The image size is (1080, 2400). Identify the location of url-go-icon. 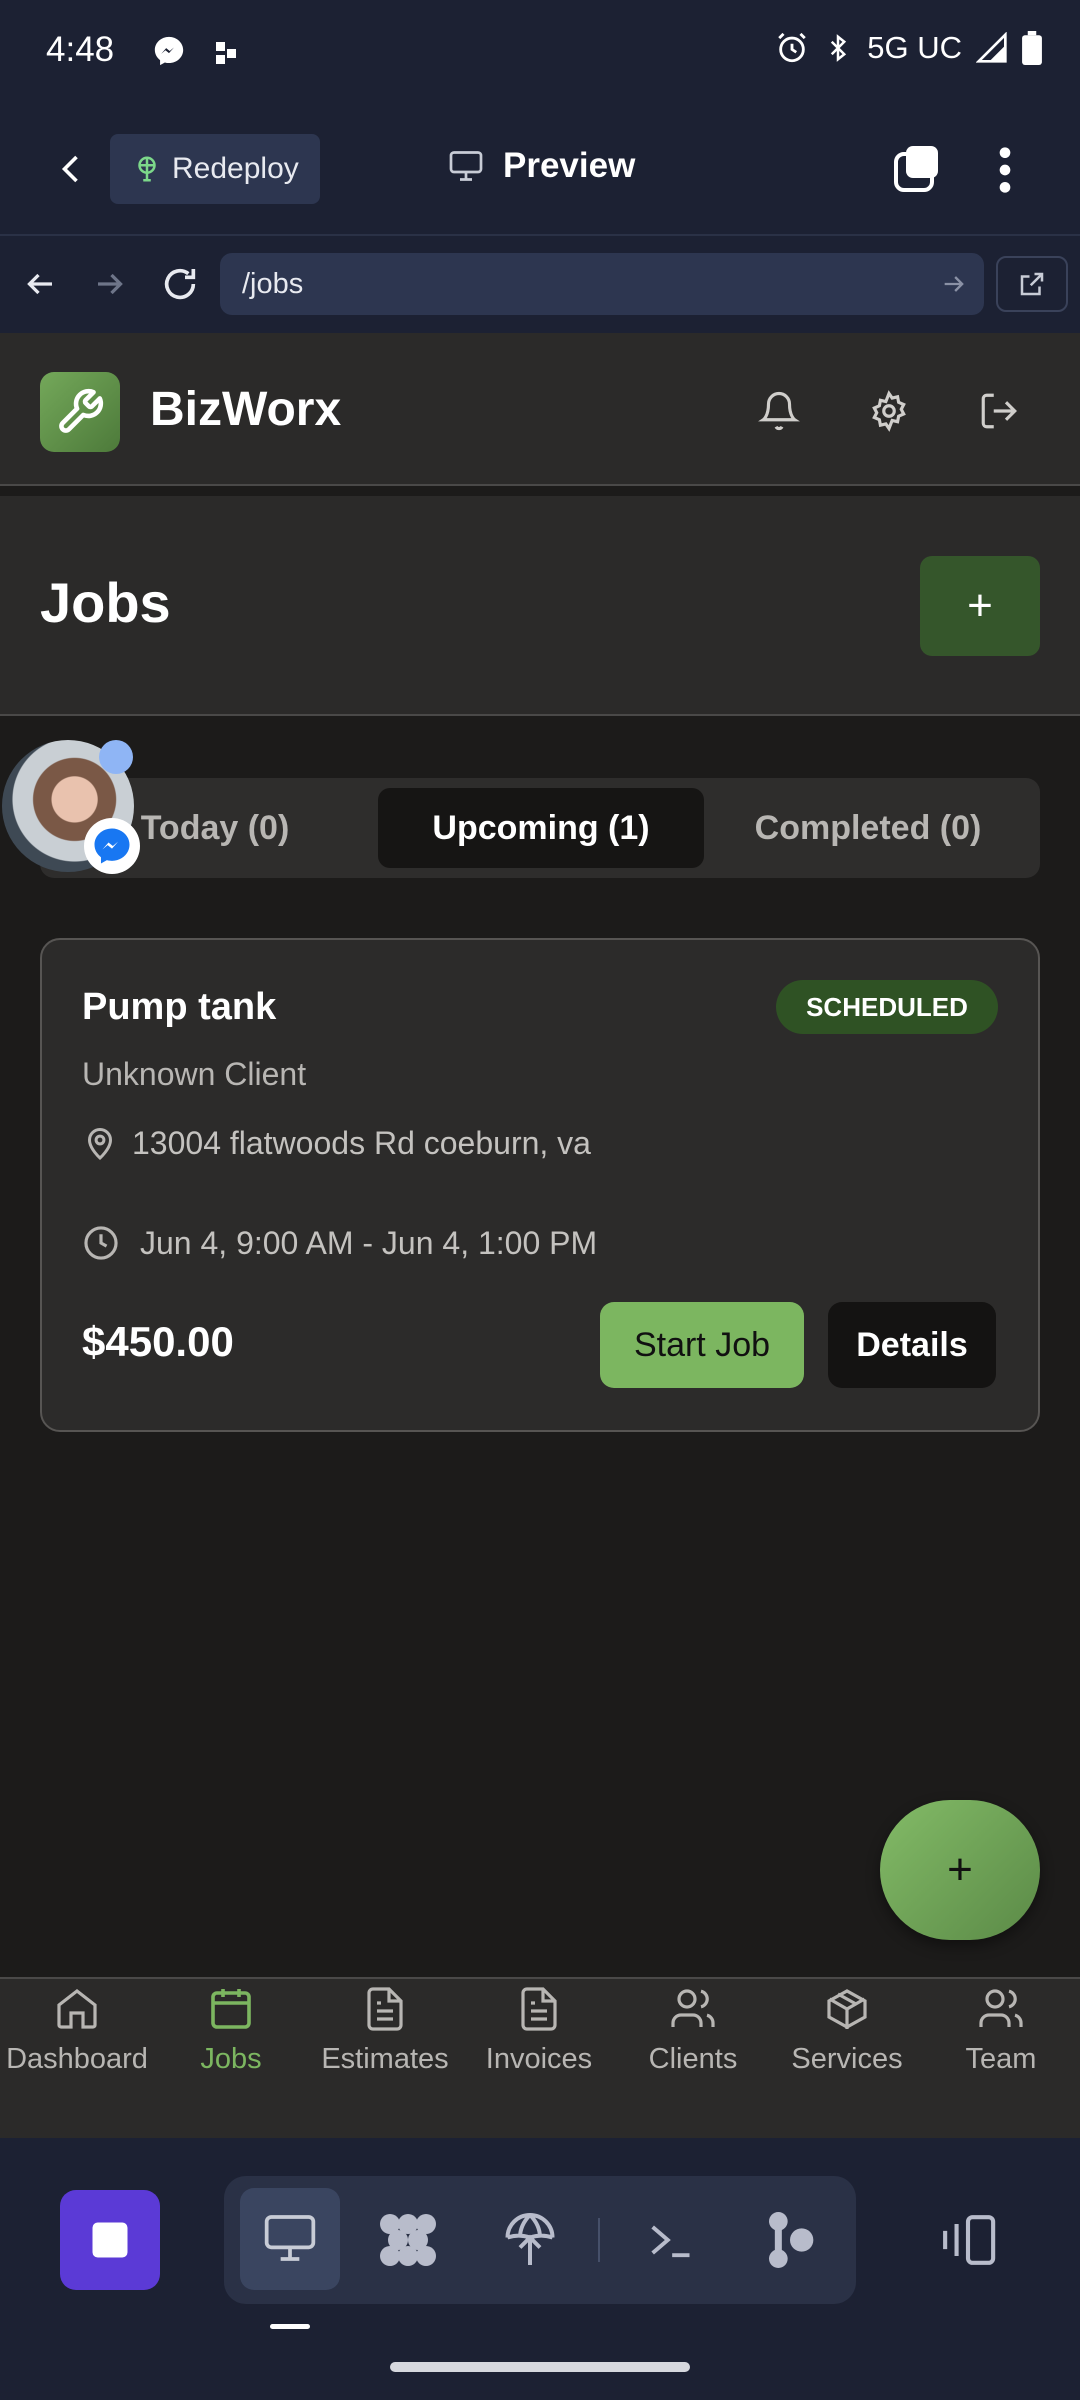
(954, 284).